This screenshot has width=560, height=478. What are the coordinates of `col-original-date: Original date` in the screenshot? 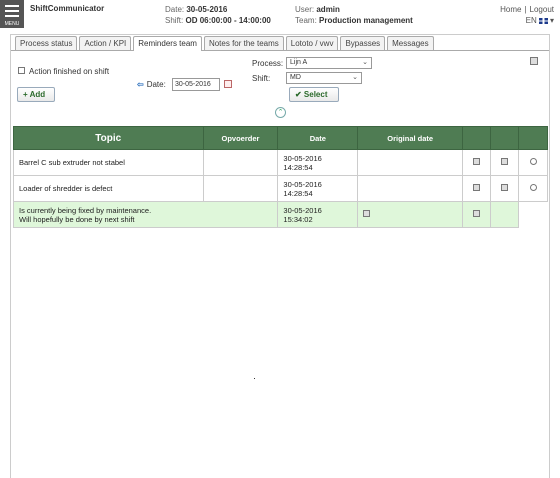 It's located at (410, 138).